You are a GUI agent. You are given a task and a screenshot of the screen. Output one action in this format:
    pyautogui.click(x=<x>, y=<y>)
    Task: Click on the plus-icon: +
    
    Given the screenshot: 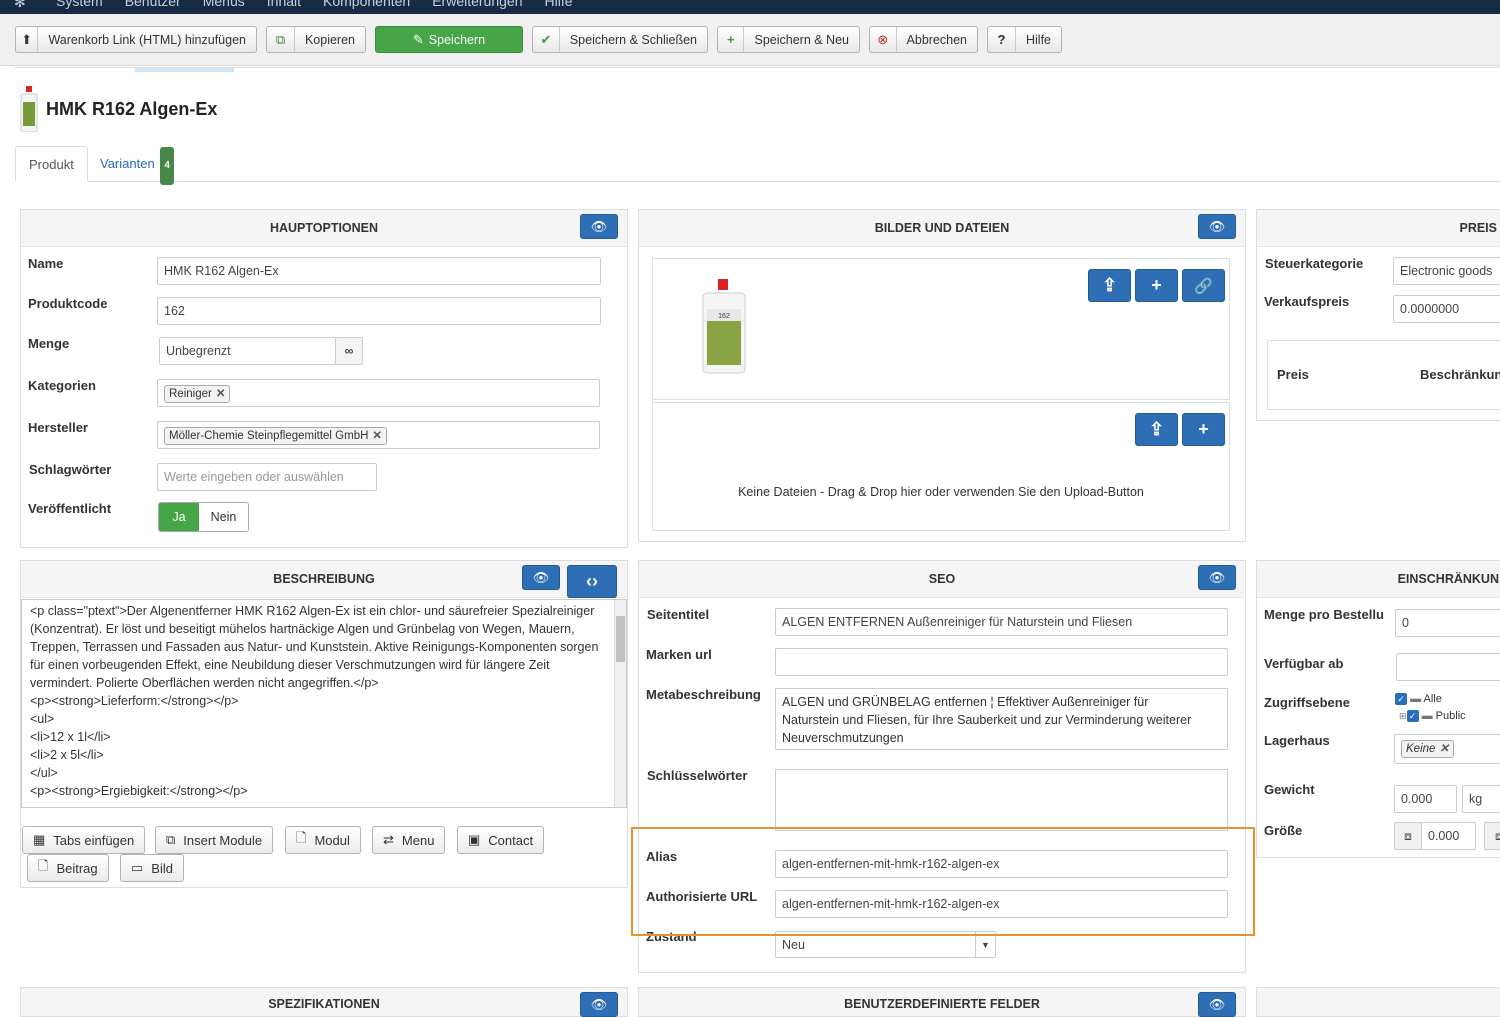 What is the action you would take?
    pyautogui.click(x=1156, y=285)
    